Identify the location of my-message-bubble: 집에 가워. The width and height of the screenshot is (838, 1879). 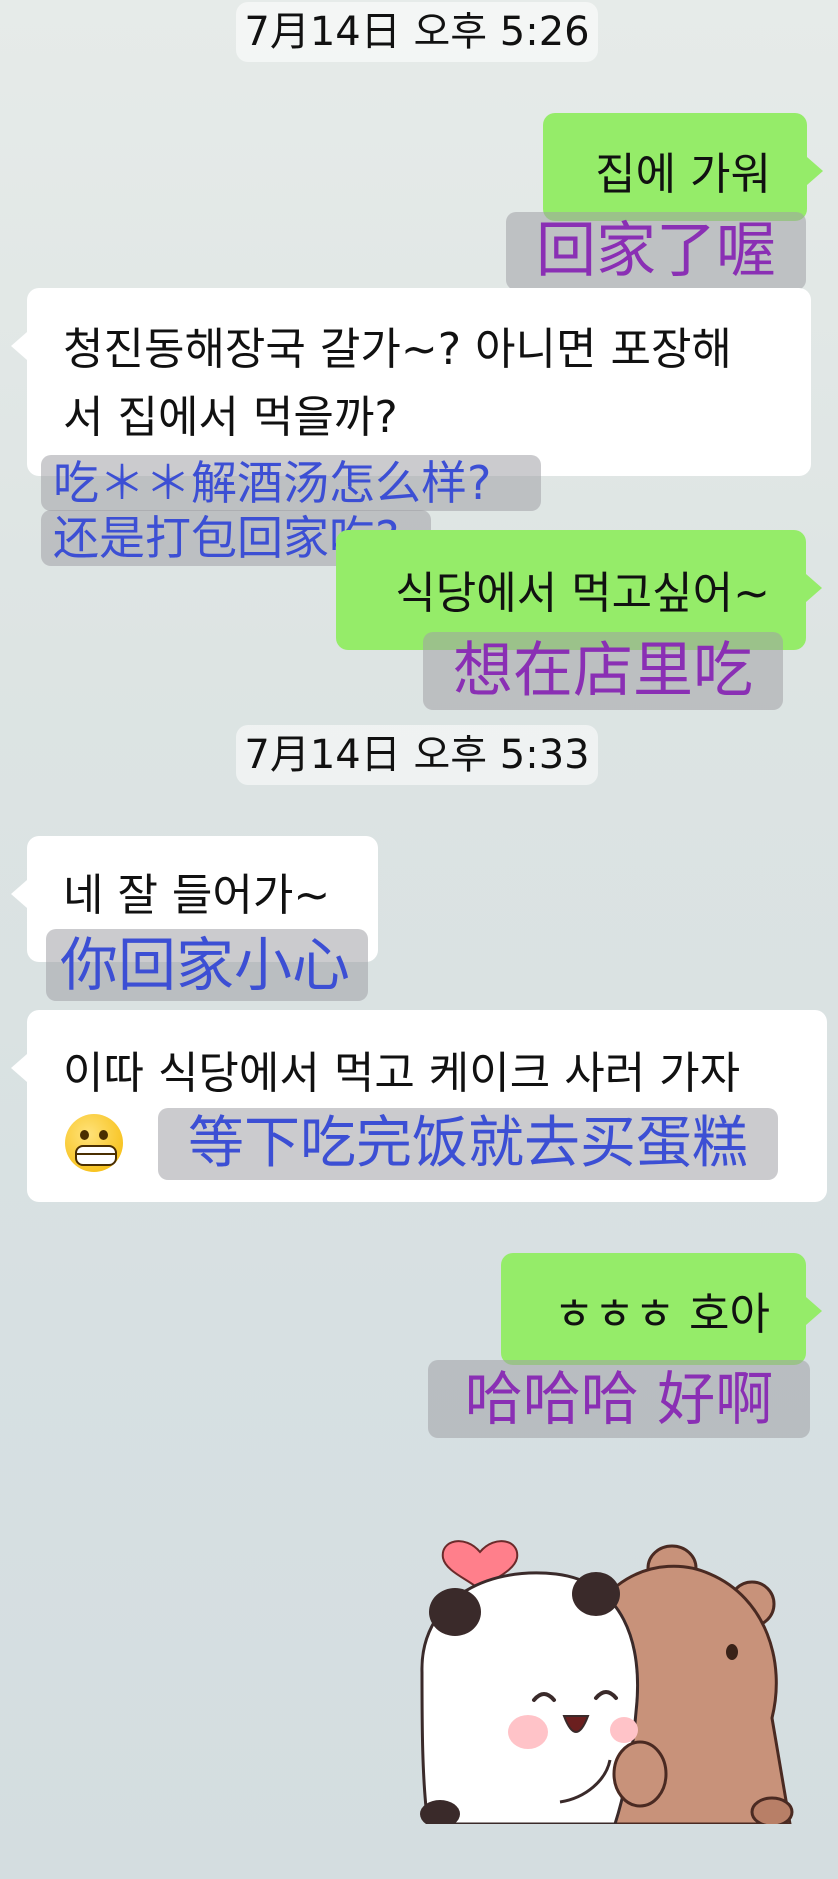
(683, 167).